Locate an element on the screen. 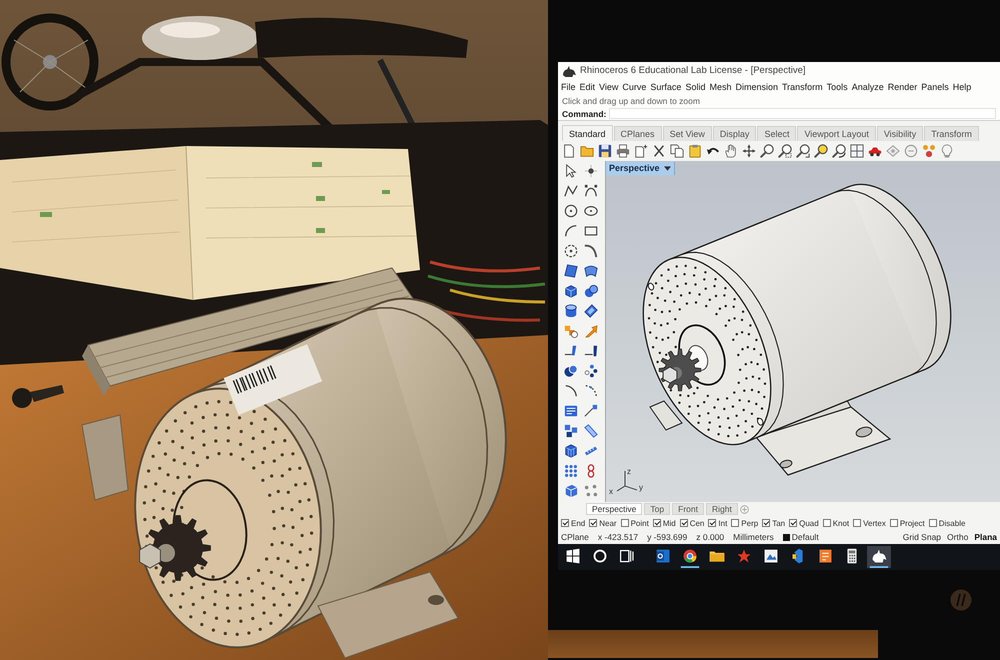  small-dots-icon is located at coordinates (591, 491).